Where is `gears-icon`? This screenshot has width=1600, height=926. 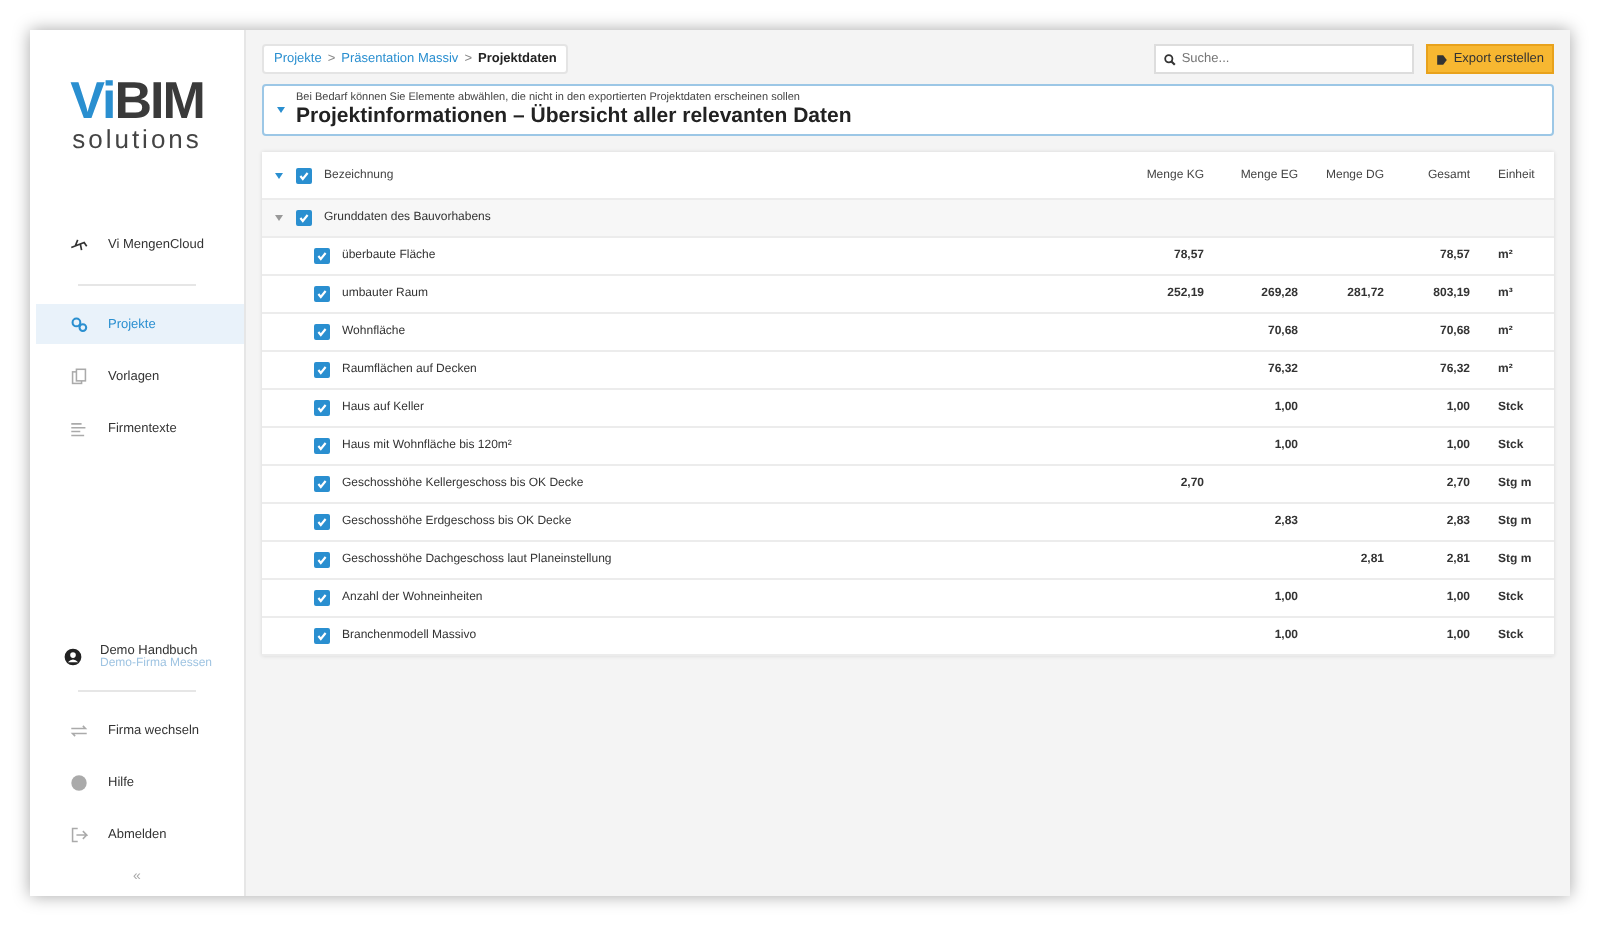
gears-icon is located at coordinates (79, 324).